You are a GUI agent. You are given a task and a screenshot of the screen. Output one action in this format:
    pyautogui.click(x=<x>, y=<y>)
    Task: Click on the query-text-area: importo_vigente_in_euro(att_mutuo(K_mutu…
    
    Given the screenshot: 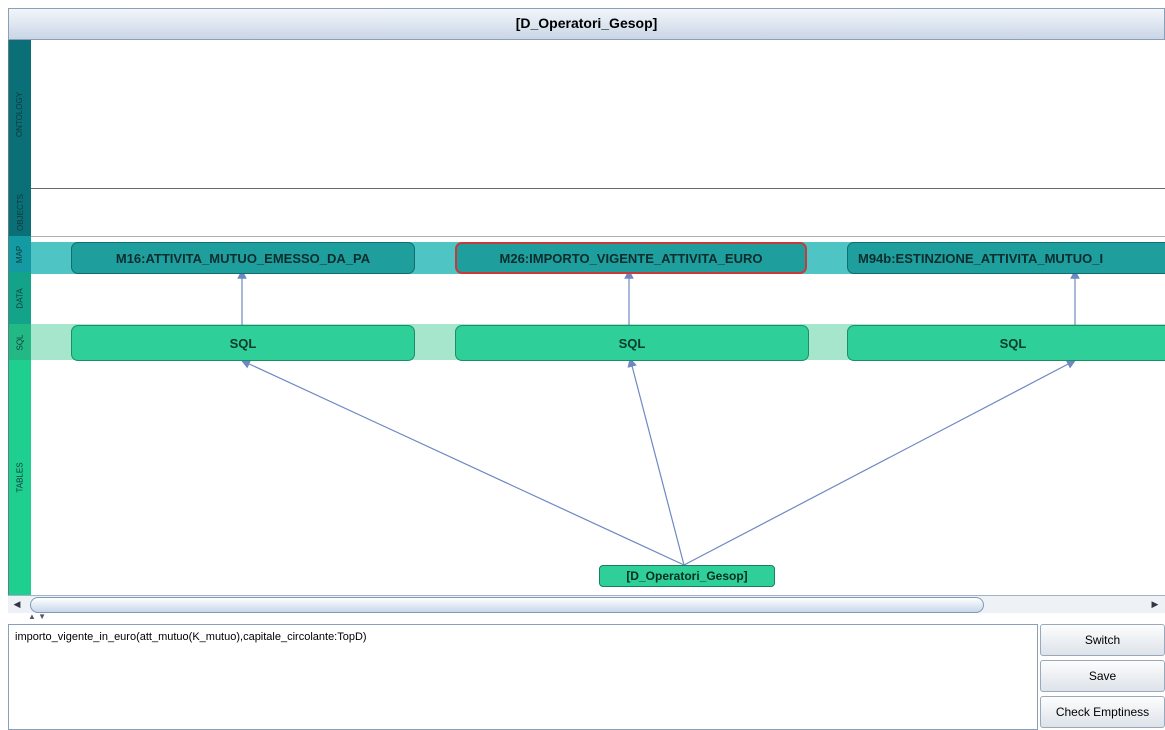 What is the action you would take?
    pyautogui.click(x=523, y=677)
    